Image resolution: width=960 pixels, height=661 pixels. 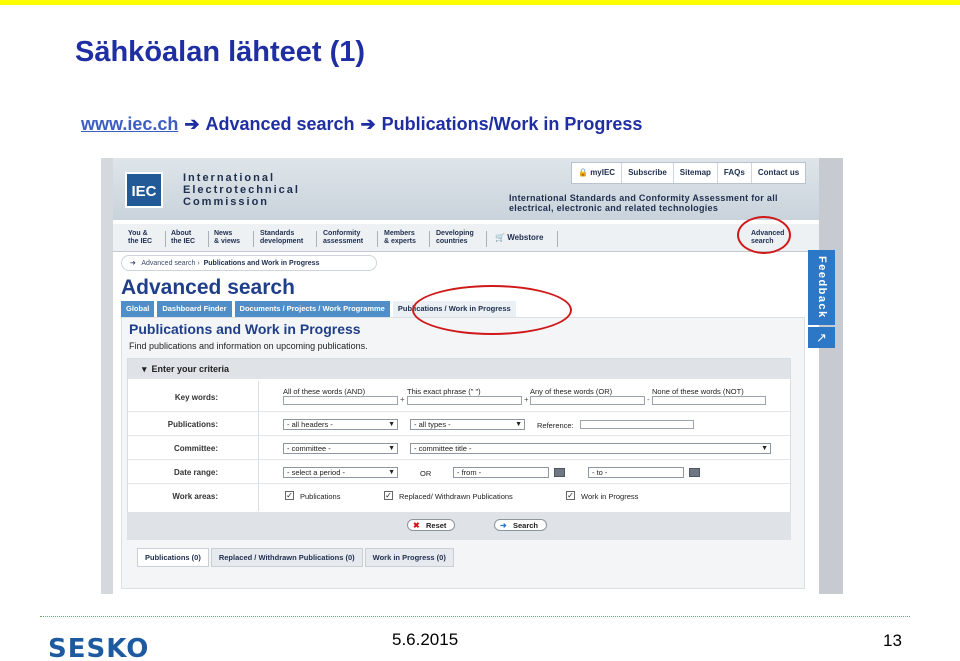 I want to click on path-step-publications: Publications/Work in Progress, so click(x=512, y=124).